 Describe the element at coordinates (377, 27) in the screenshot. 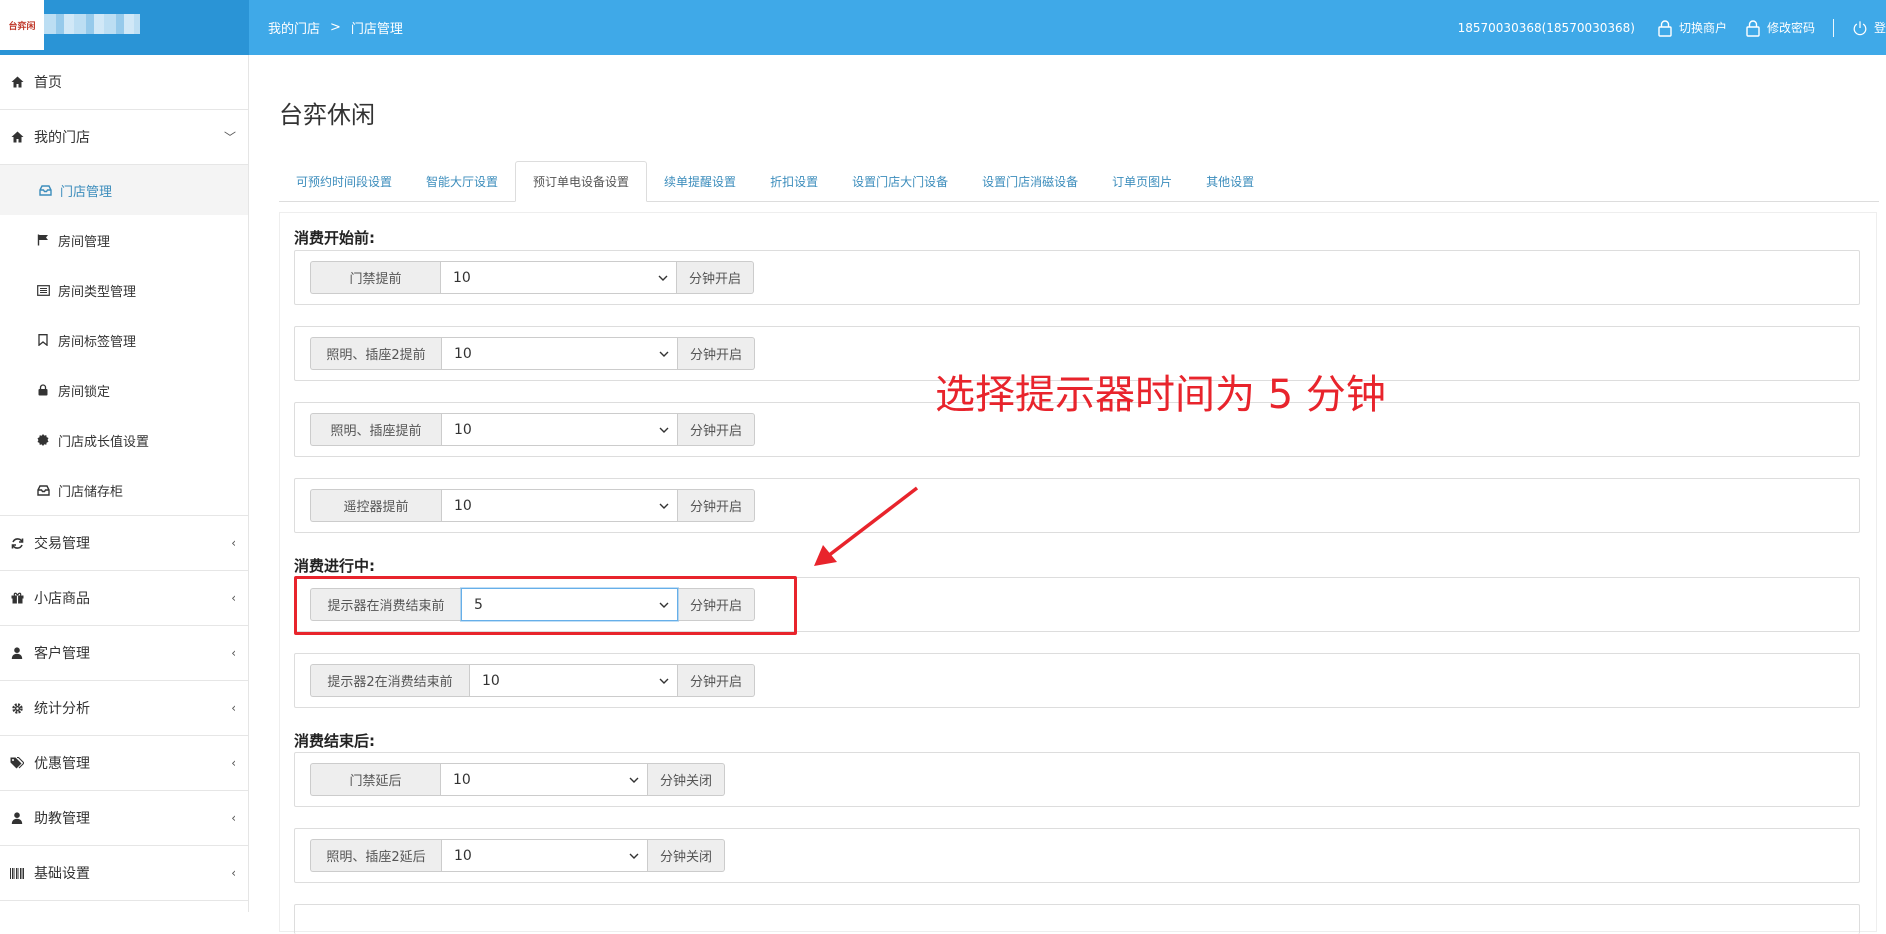

I see `breadcrumb-store-manage: 门店管理` at that location.